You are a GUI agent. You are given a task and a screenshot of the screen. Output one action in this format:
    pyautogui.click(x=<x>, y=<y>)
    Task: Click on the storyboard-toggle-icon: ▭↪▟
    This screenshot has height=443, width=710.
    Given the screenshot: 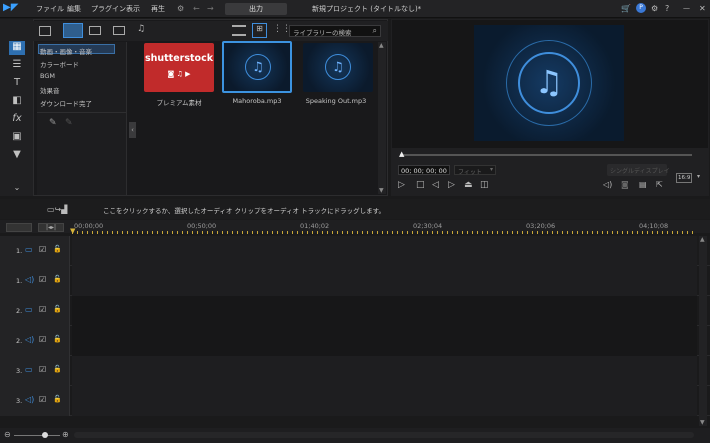 What is the action you would take?
    pyautogui.click(x=57, y=209)
    